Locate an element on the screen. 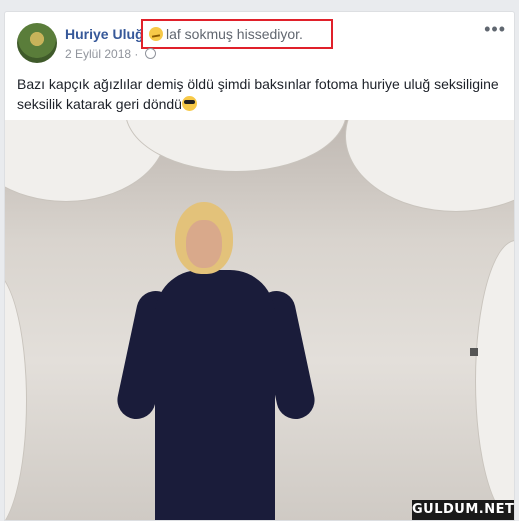  figure-dress is located at coordinates (215, 395).